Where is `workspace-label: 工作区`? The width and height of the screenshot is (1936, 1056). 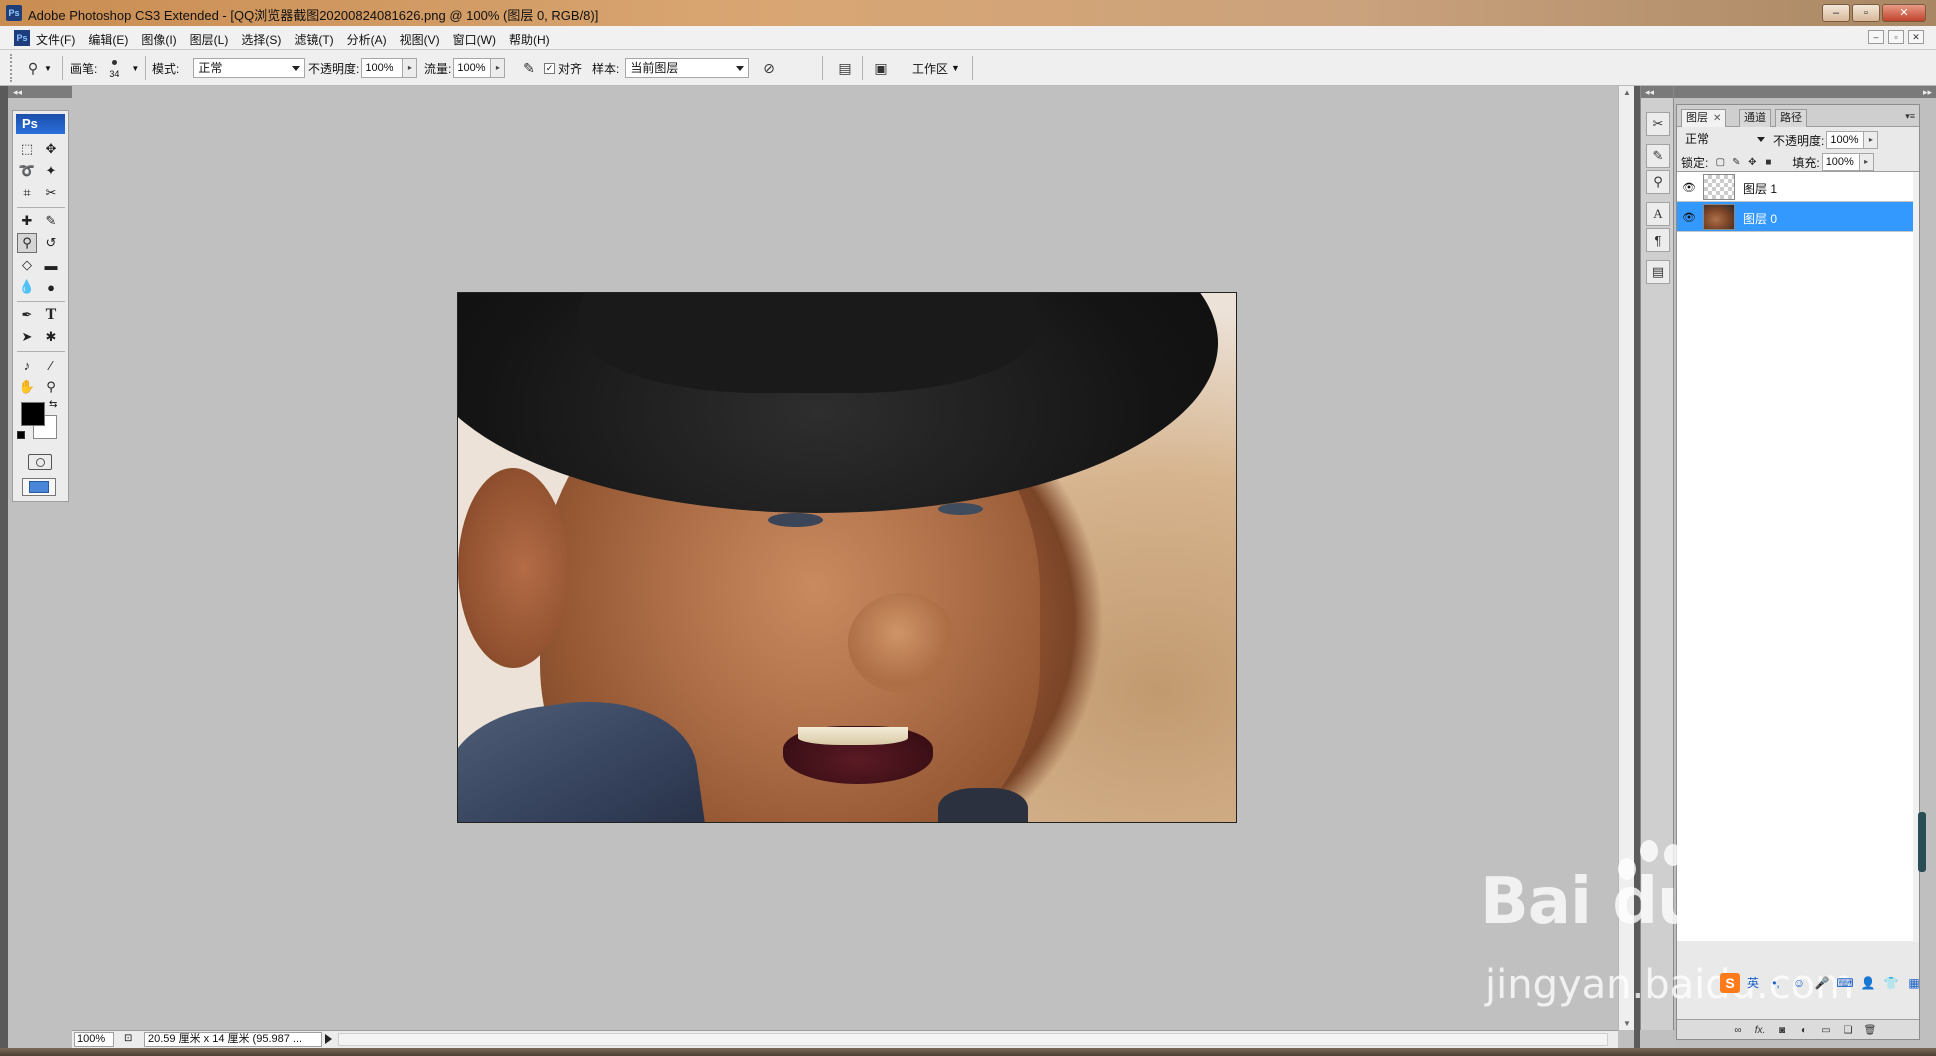 workspace-label: 工作区 is located at coordinates (930, 68).